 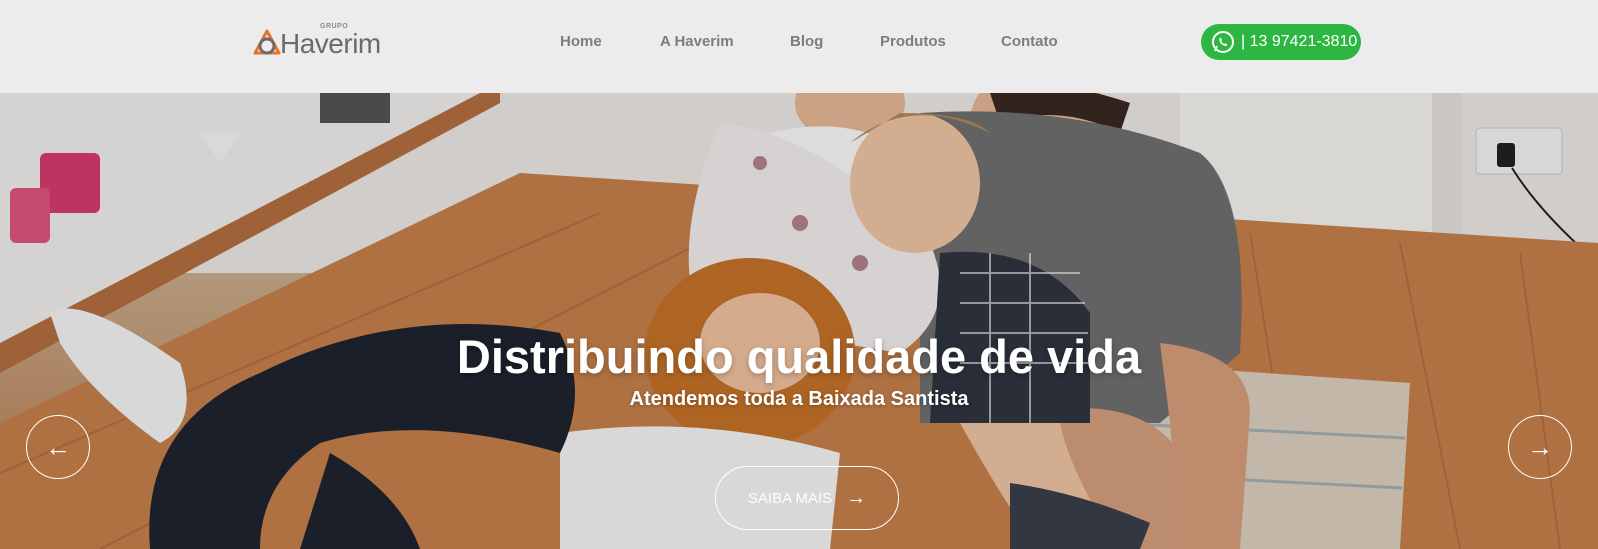 I want to click on slider-next-button: →, so click(x=1540, y=447).